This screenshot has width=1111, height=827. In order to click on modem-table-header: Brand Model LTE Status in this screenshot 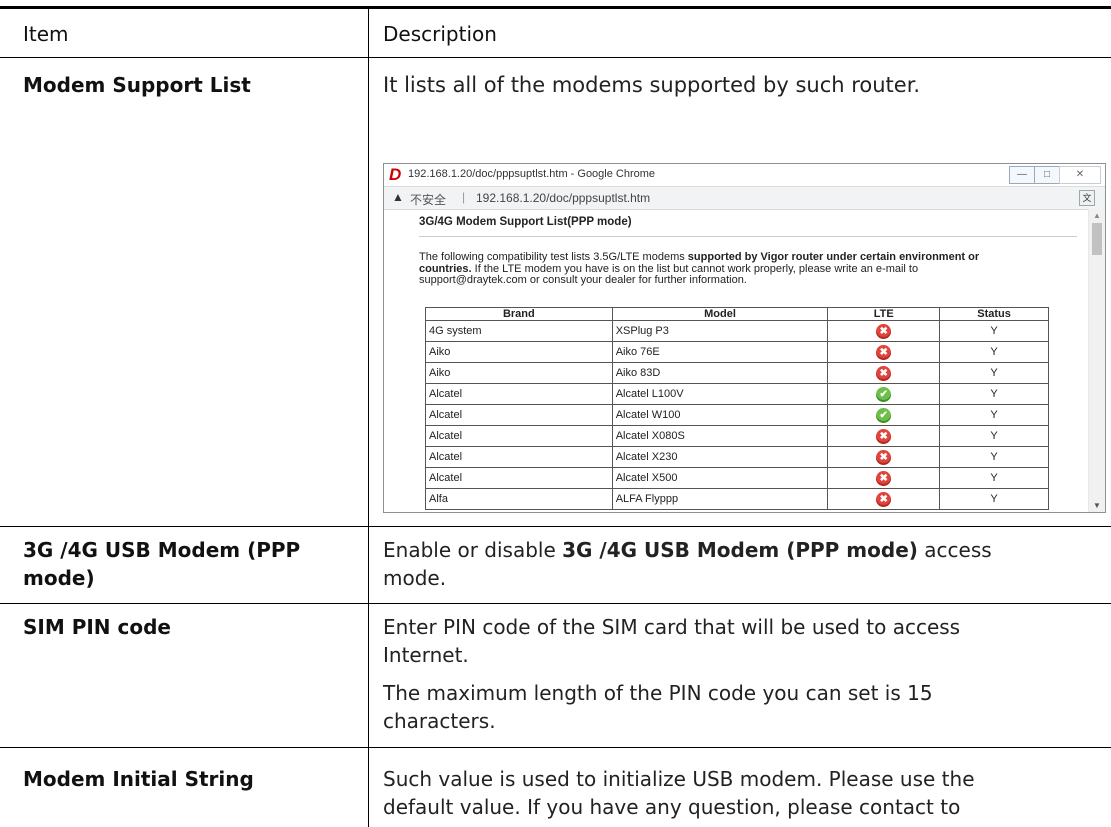, I will do `click(737, 314)`.